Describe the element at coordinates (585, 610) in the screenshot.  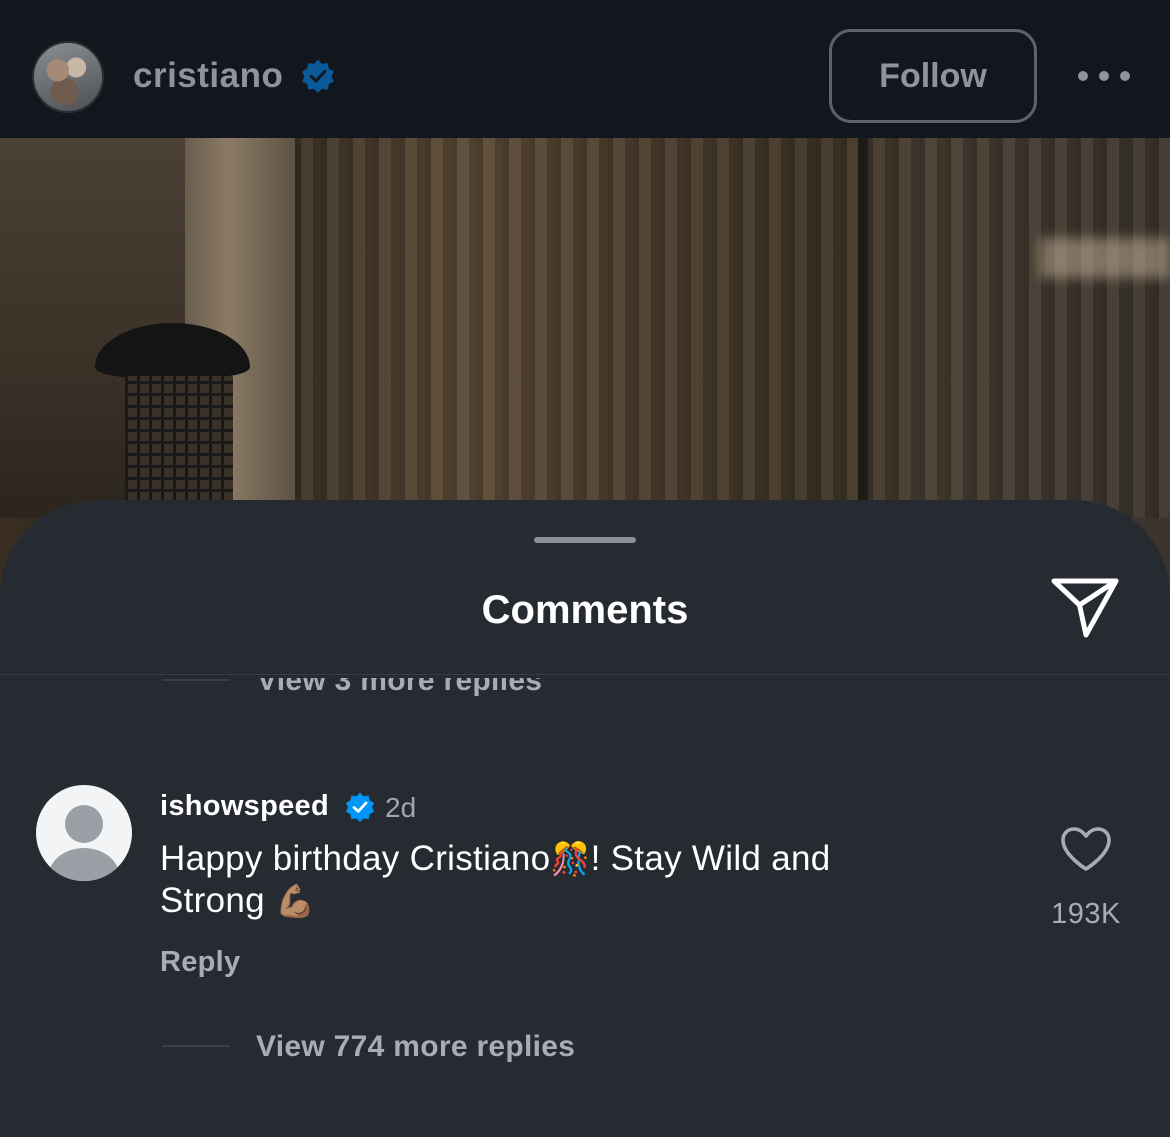
I see `sheet-title: Comments` at that location.